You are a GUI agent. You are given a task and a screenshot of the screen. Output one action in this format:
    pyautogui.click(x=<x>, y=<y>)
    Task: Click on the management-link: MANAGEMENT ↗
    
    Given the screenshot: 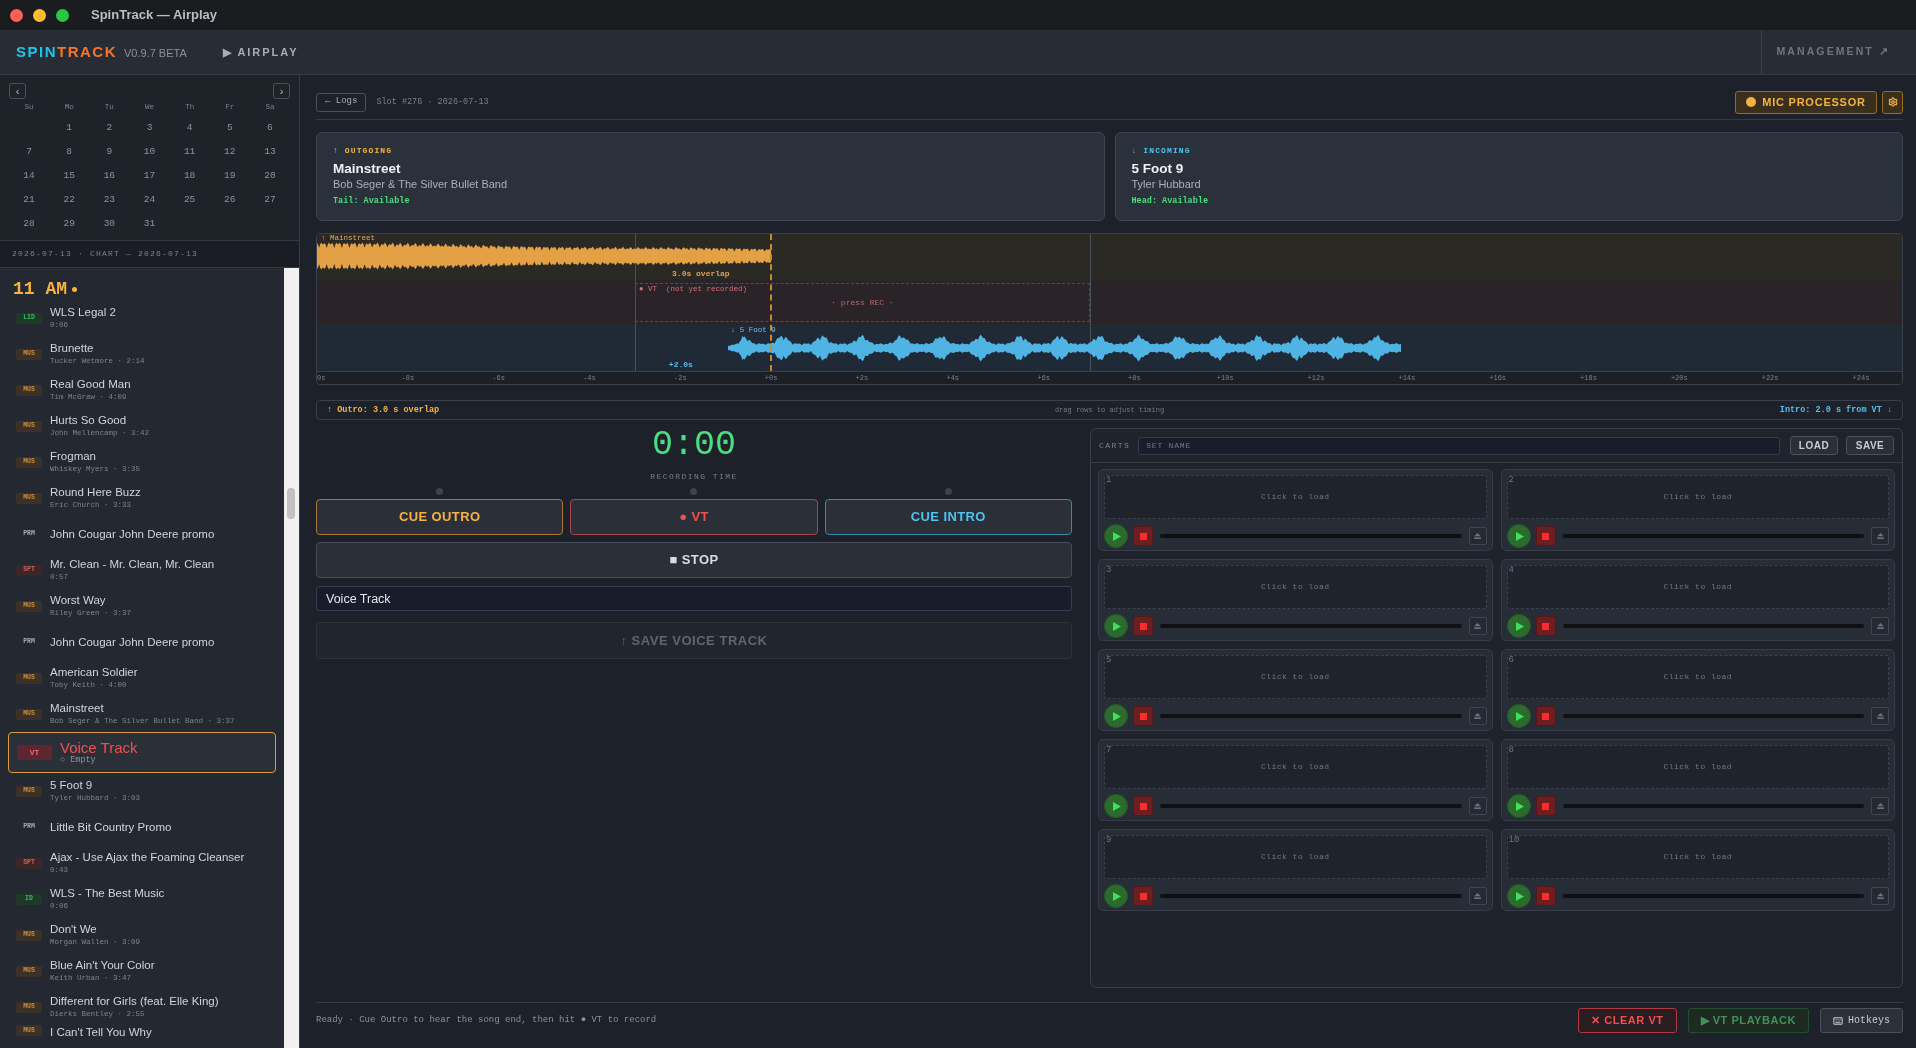 What is the action you would take?
    pyautogui.click(x=1833, y=52)
    